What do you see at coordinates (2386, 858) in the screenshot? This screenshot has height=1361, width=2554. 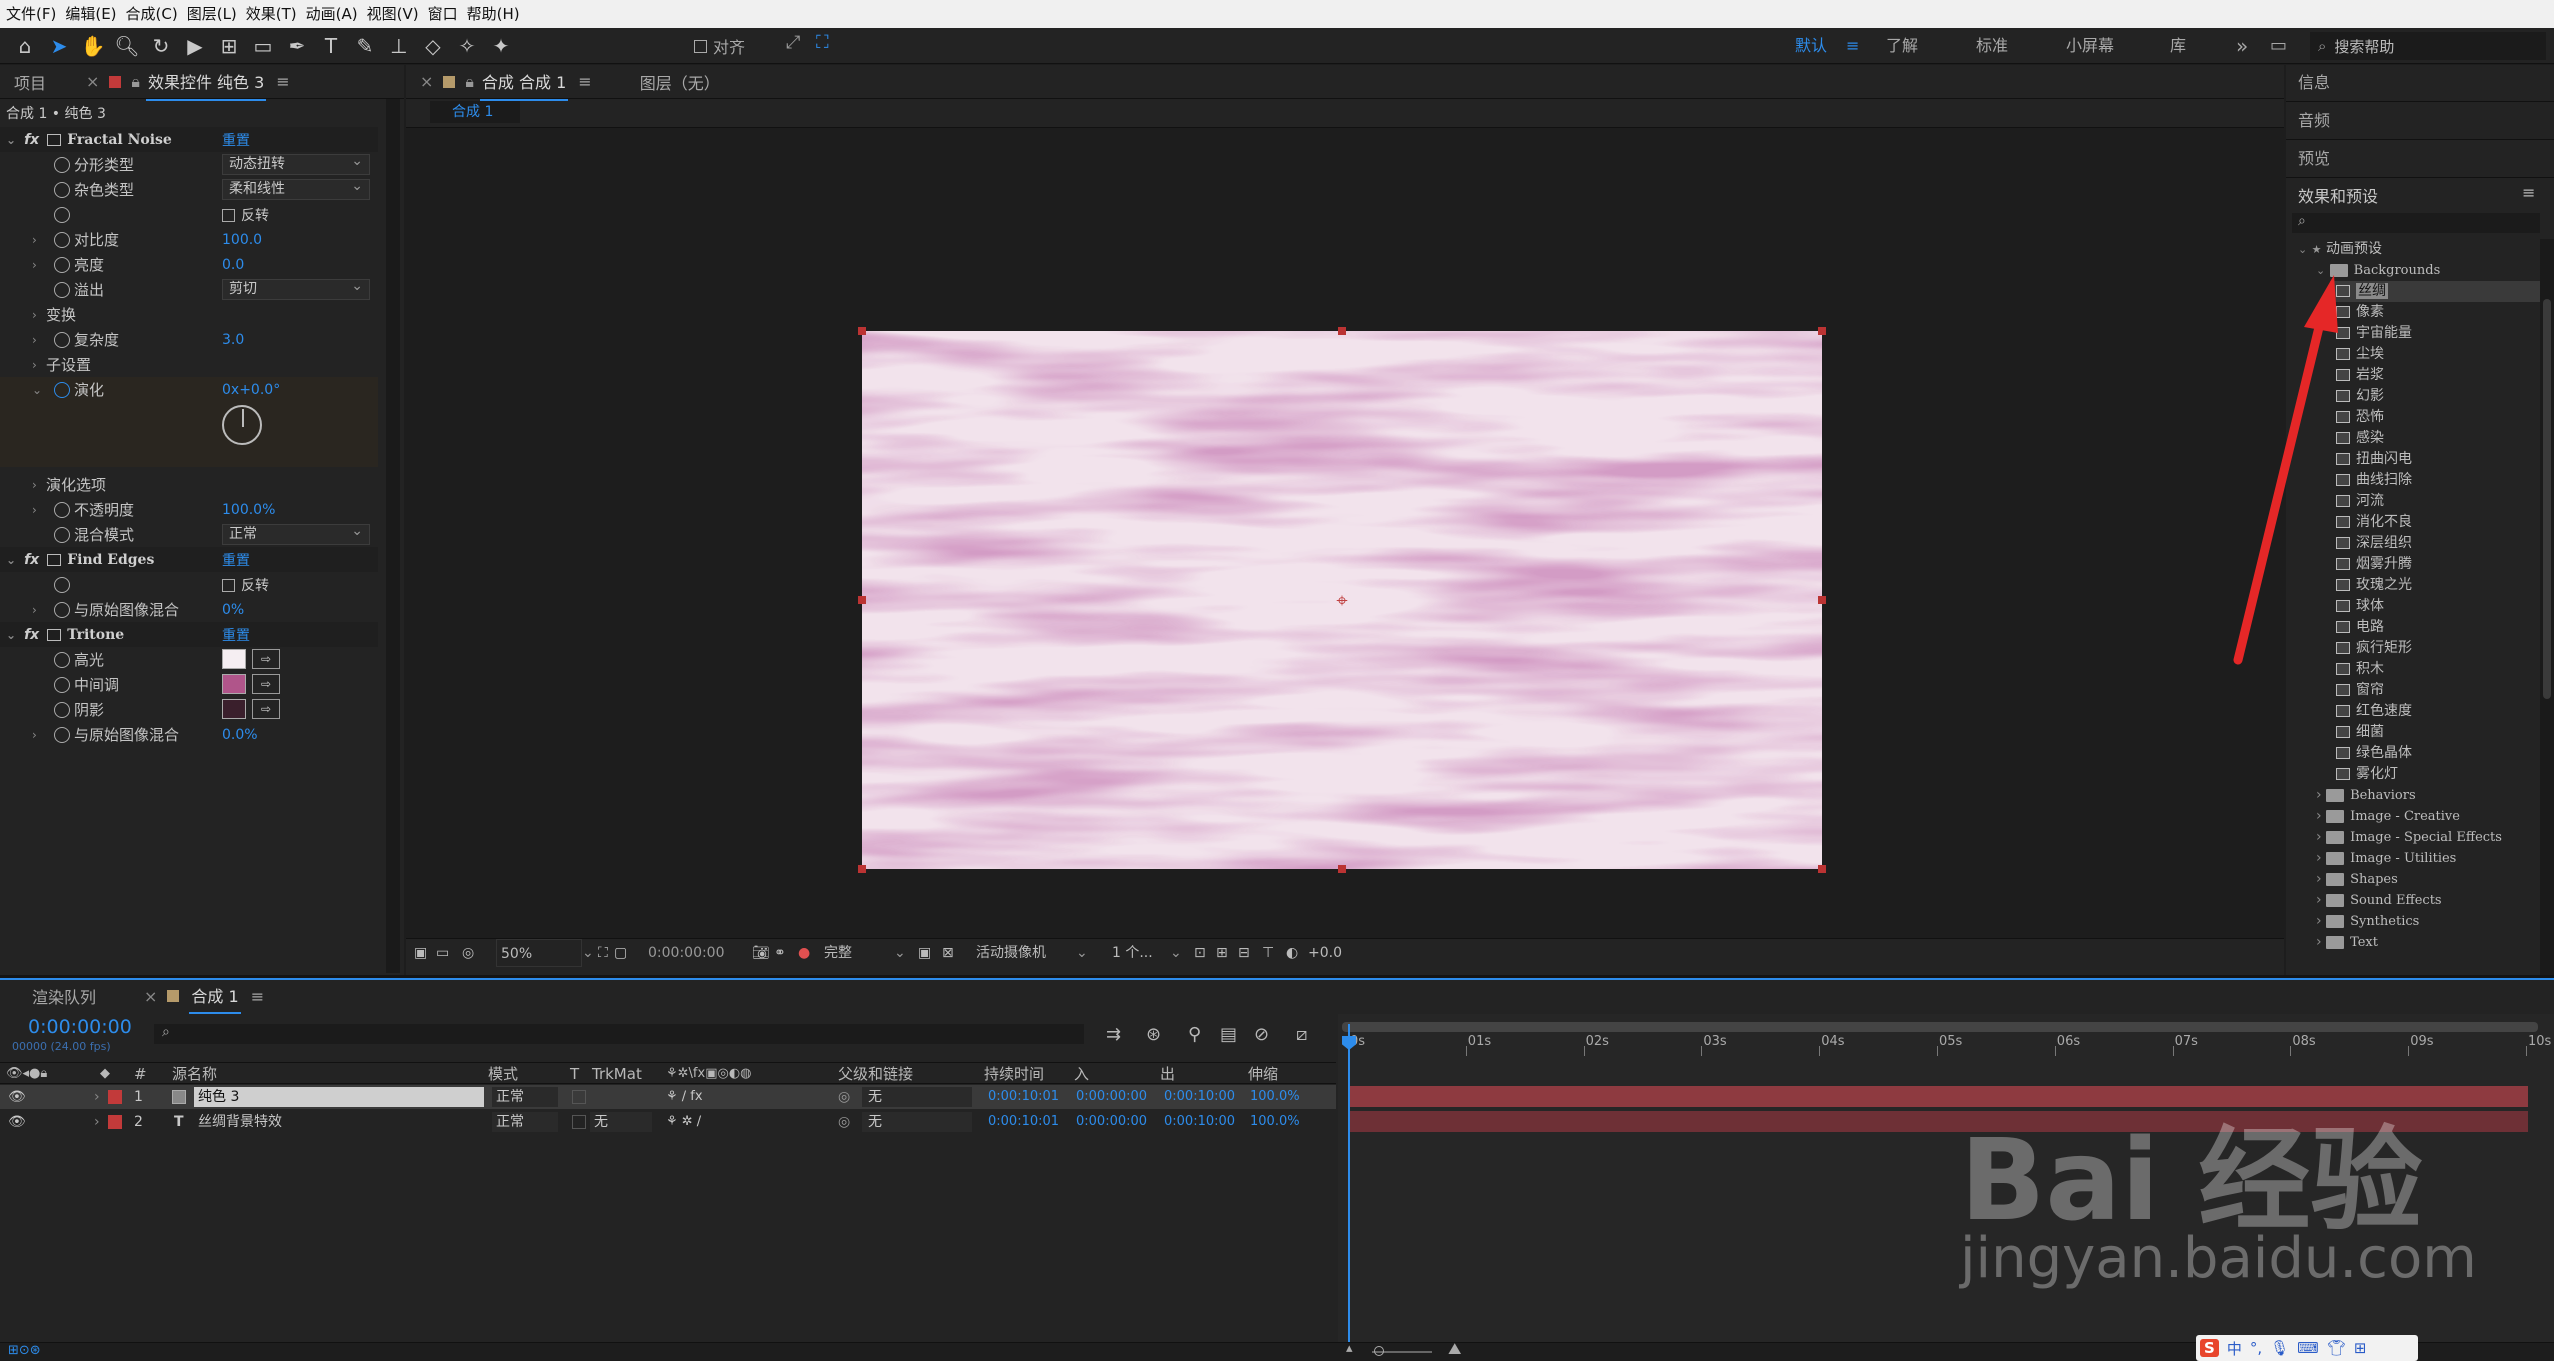 I see `preset-folder: › Image - Utilities` at bounding box center [2386, 858].